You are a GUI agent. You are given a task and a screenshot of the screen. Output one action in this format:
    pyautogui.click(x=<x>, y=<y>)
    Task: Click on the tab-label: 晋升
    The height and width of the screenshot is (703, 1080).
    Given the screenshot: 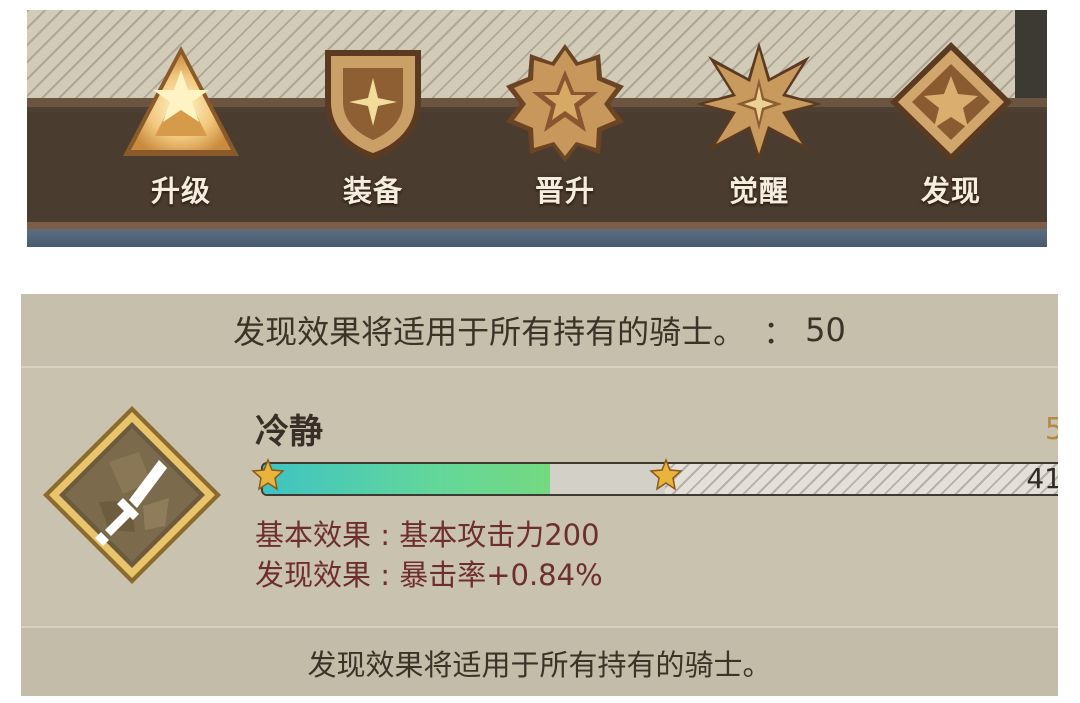 What is the action you would take?
    pyautogui.click(x=564, y=191)
    